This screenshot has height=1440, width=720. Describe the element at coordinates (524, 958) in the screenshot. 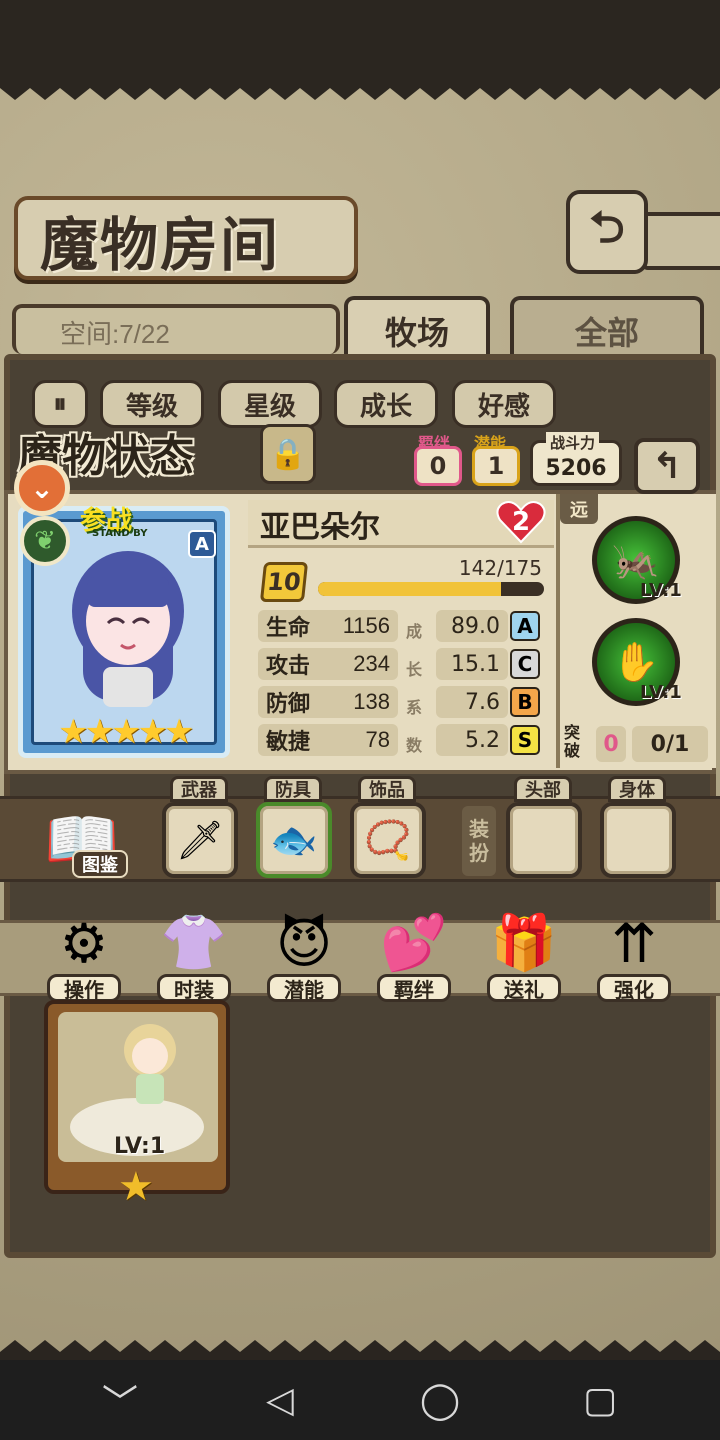

I see `action-gift-button: 🎁 送礼` at that location.